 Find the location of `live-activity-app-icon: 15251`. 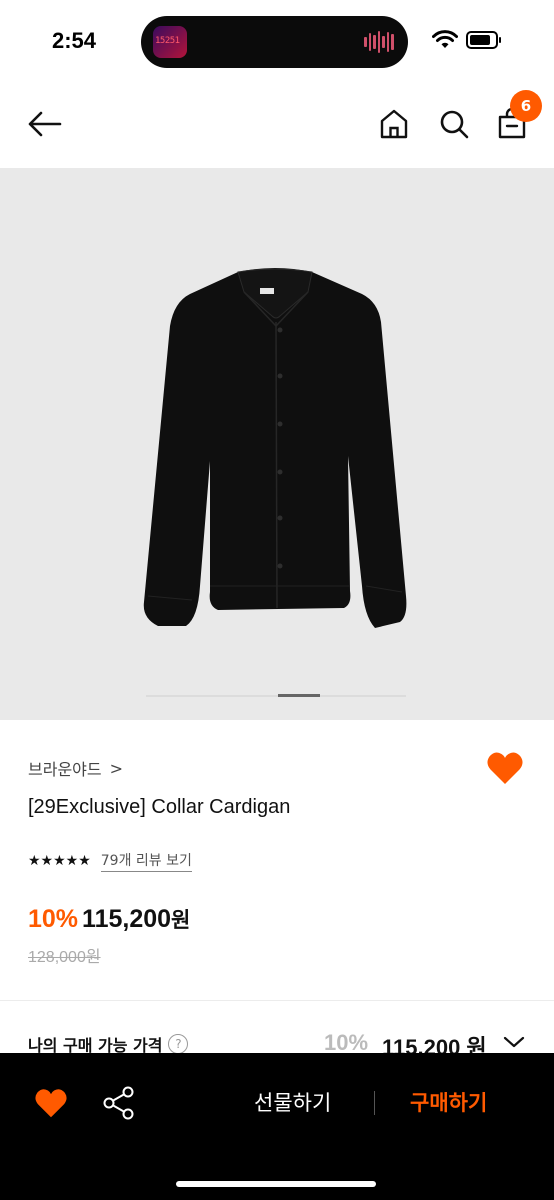

live-activity-app-icon: 15251 is located at coordinates (170, 42).